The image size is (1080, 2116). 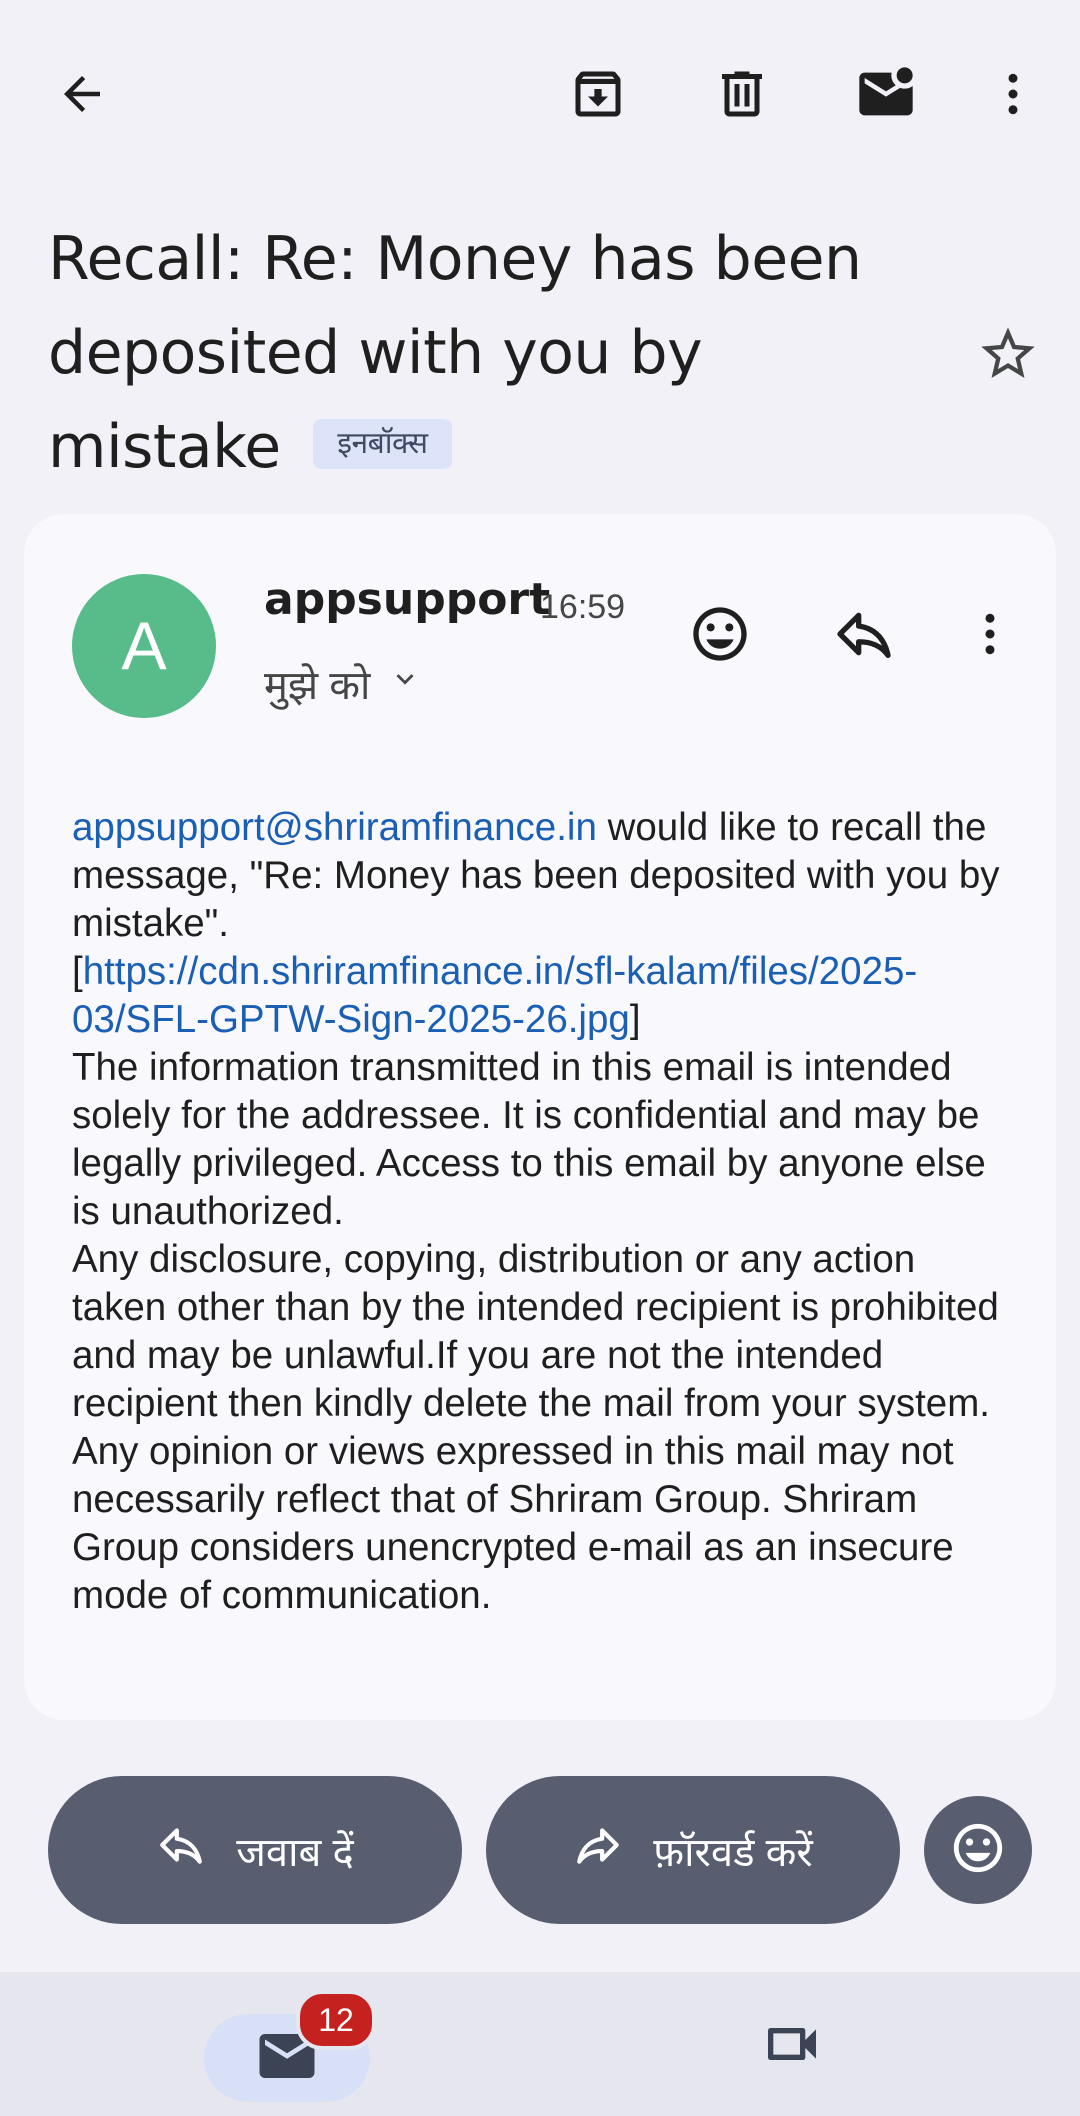 I want to click on star-outline-icon, so click(x=1008, y=354).